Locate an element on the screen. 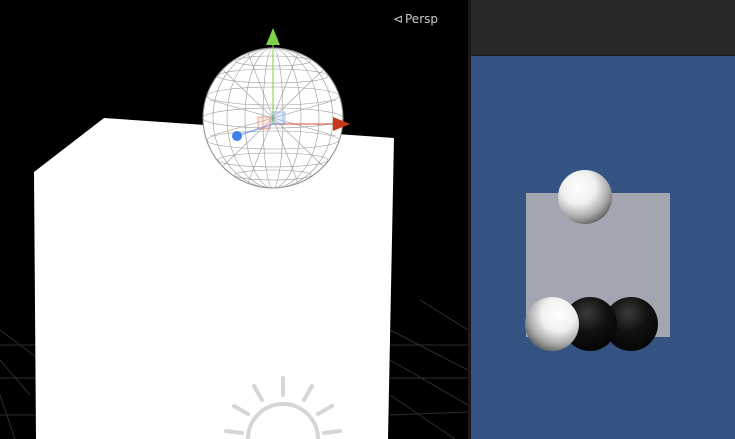 The height and width of the screenshot is (439, 735). gizmo-z-handle-icon is located at coordinates (237, 136).